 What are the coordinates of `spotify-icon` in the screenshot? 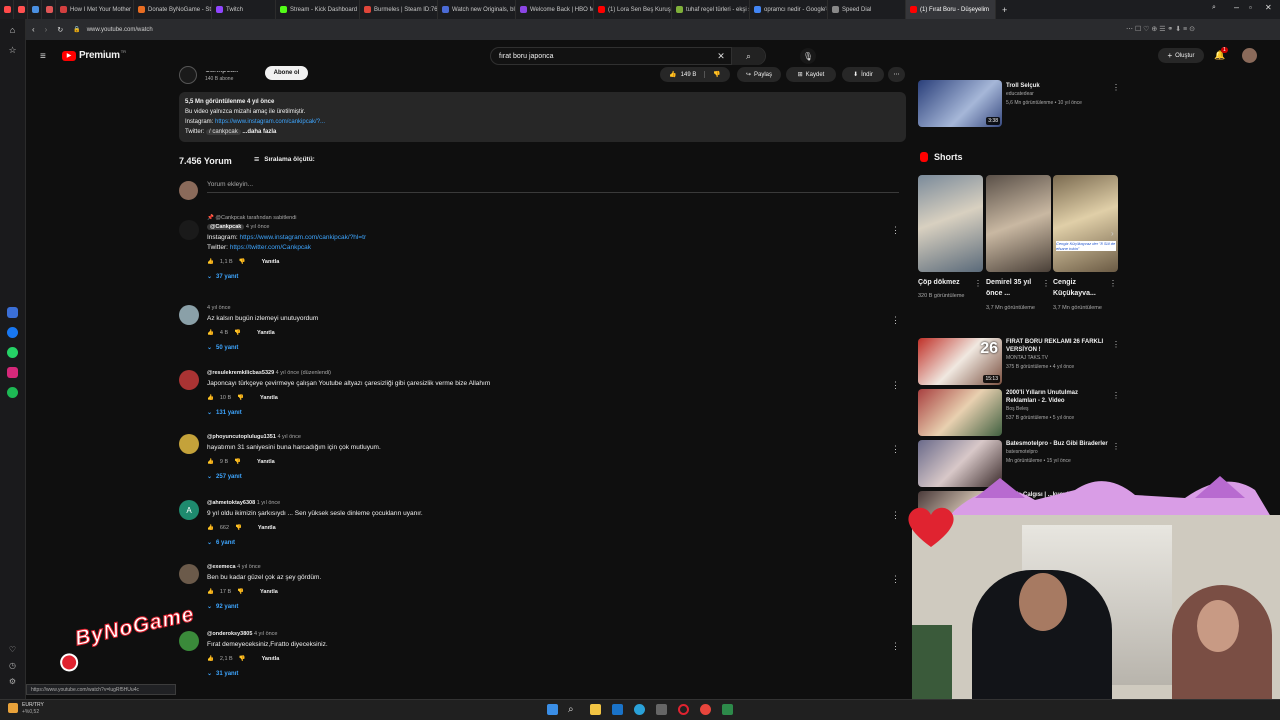 It's located at (12, 392).